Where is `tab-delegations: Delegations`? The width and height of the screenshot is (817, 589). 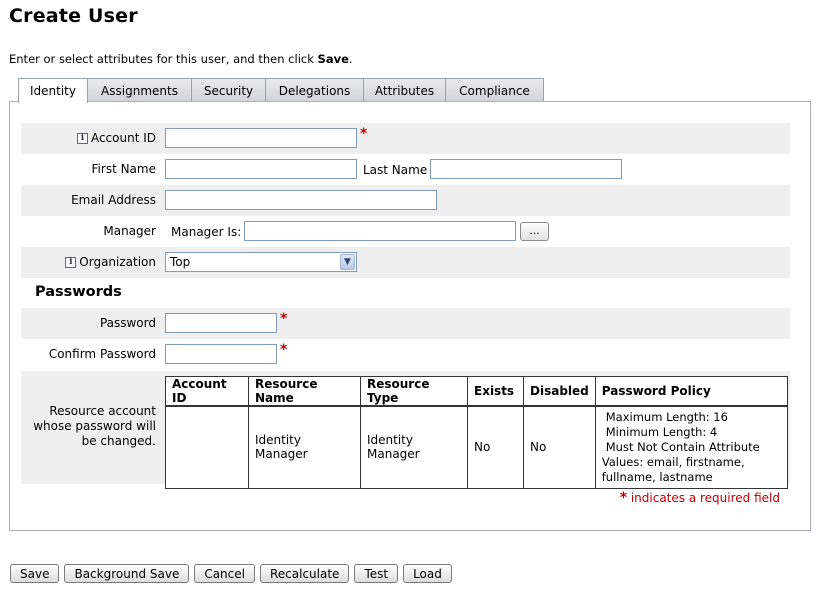 tab-delegations: Delegations is located at coordinates (315, 90).